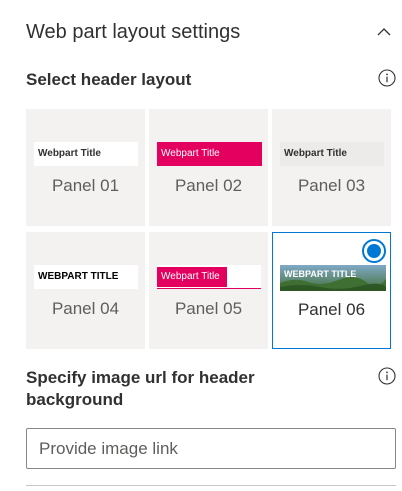  I want to click on chevron-up-icon, so click(384, 32).